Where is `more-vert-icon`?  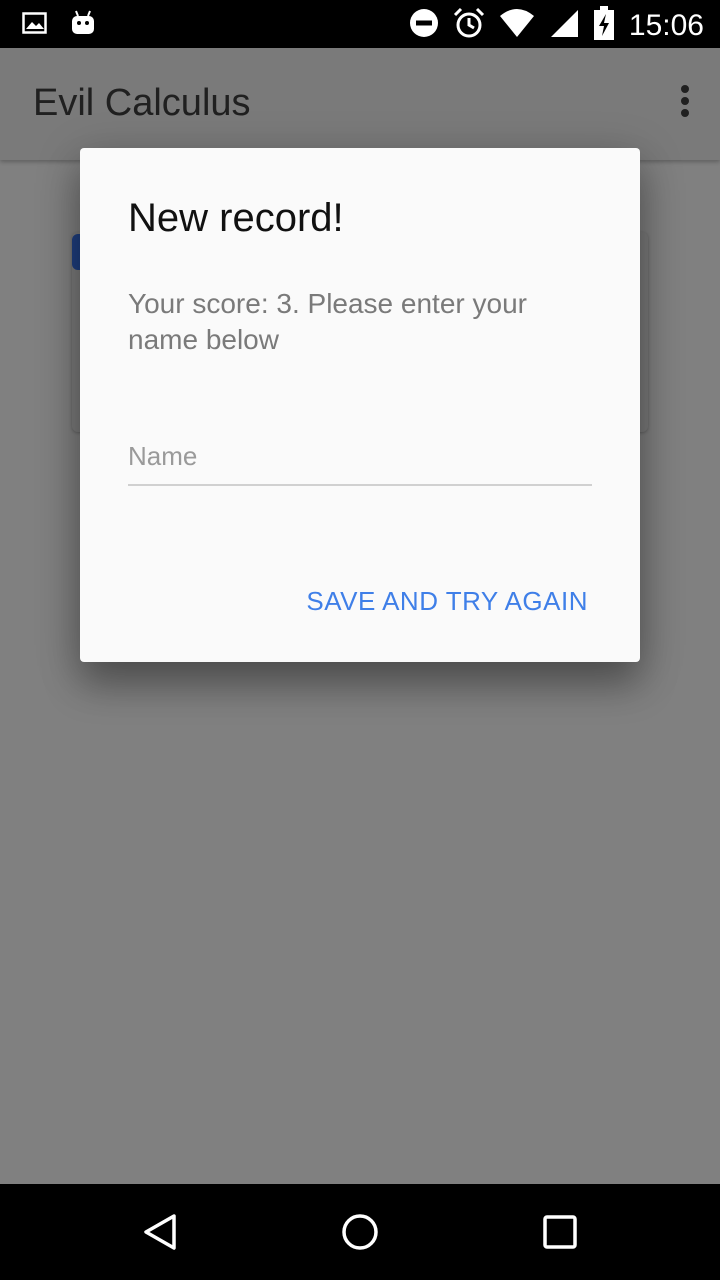
more-vert-icon is located at coordinates (685, 101).